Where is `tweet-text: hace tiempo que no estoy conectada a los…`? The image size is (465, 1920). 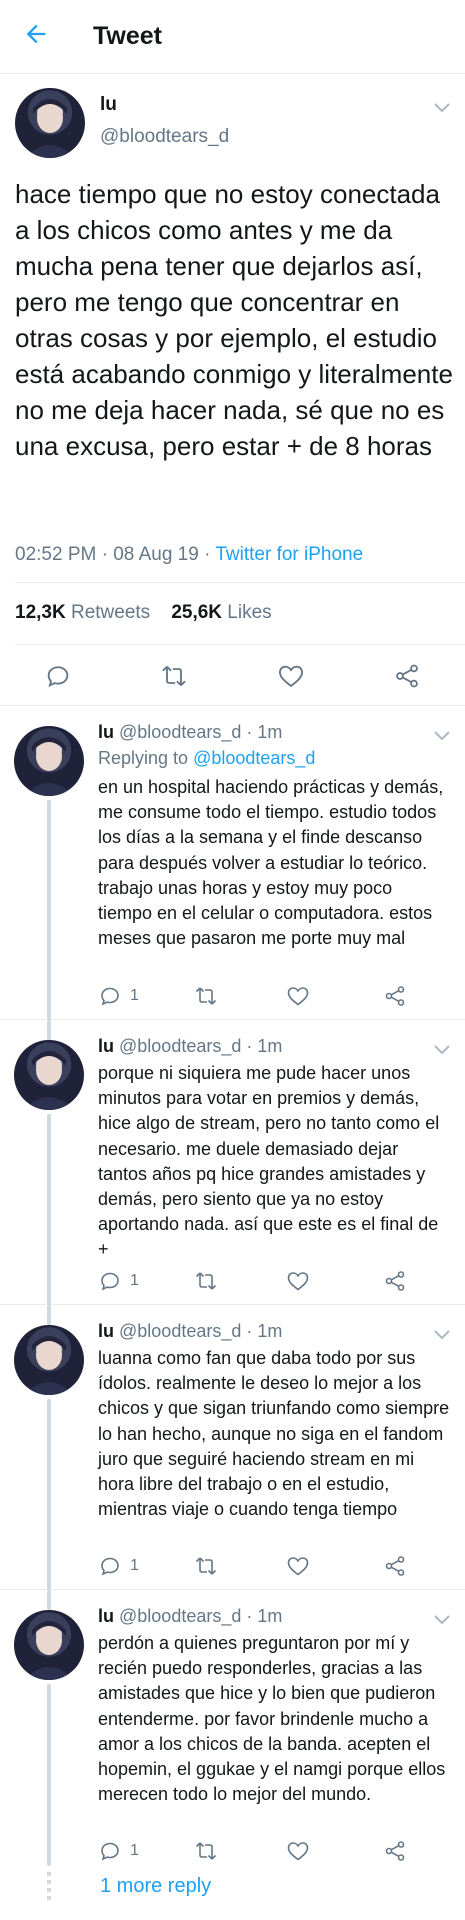
tweet-text: hace tiempo que no estoy conectada a los… is located at coordinates (234, 320).